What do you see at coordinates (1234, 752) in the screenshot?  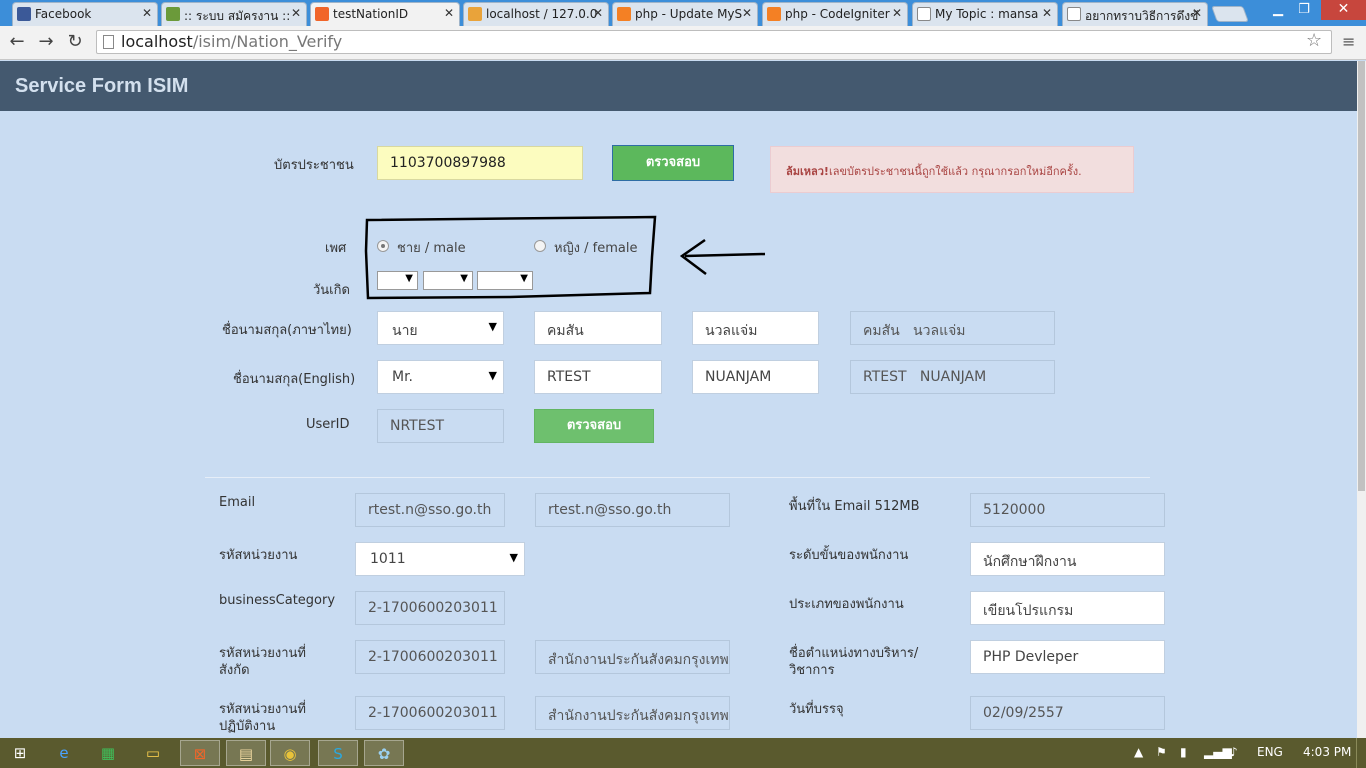 I see `volume-icon: ♪` at bounding box center [1234, 752].